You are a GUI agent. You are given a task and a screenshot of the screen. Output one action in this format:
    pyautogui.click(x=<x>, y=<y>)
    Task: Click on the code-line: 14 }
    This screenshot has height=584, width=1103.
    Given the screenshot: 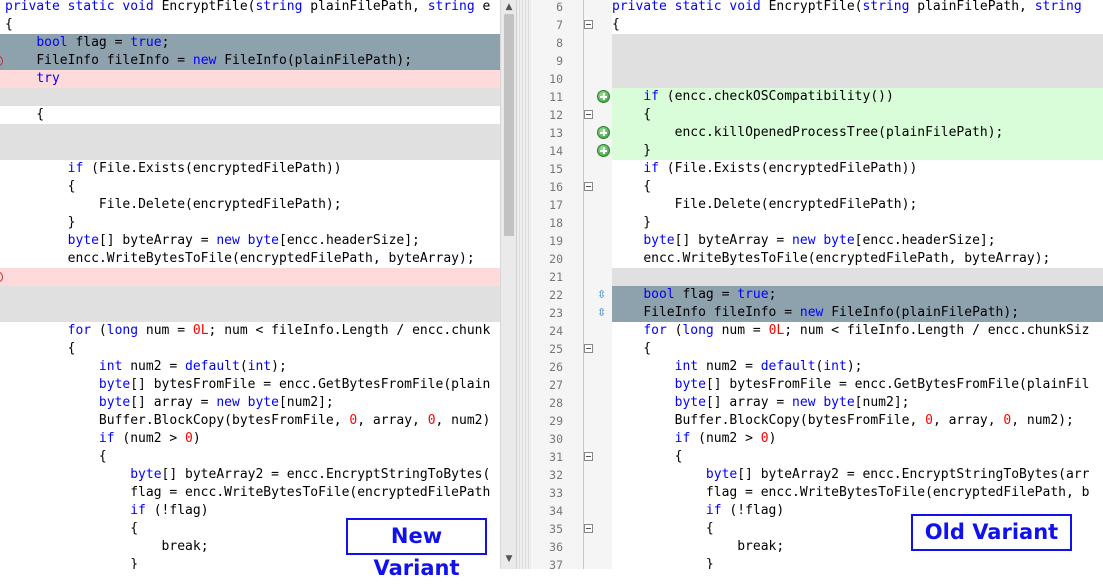 What is the action you would take?
    pyautogui.click(x=817, y=151)
    